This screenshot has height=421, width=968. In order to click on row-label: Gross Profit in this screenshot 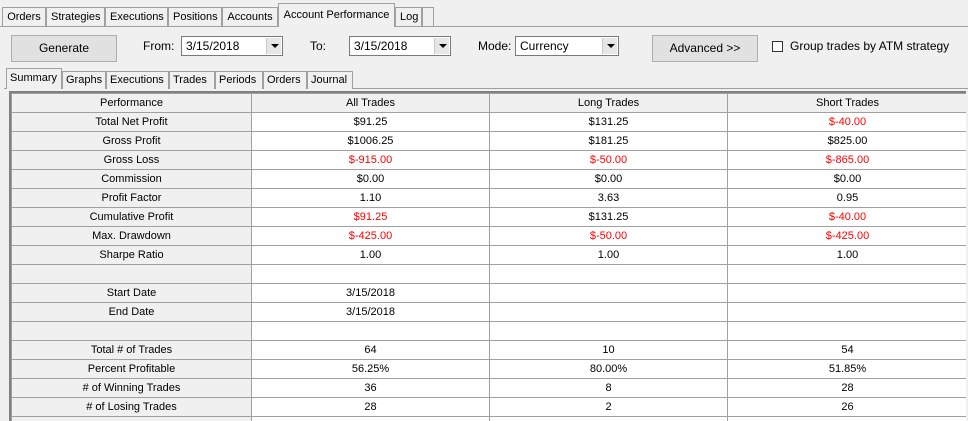, I will do `click(131, 141)`.